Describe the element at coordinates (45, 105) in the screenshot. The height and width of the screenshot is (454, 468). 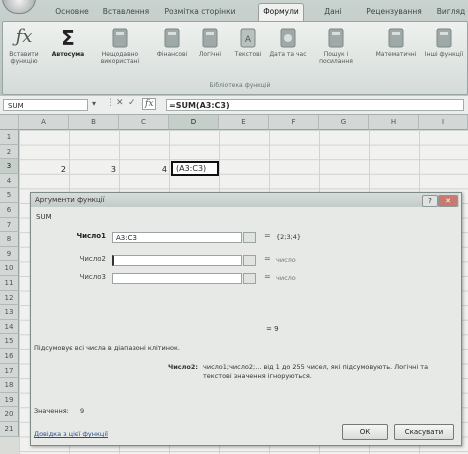
I see `name-box: SUM` at that location.